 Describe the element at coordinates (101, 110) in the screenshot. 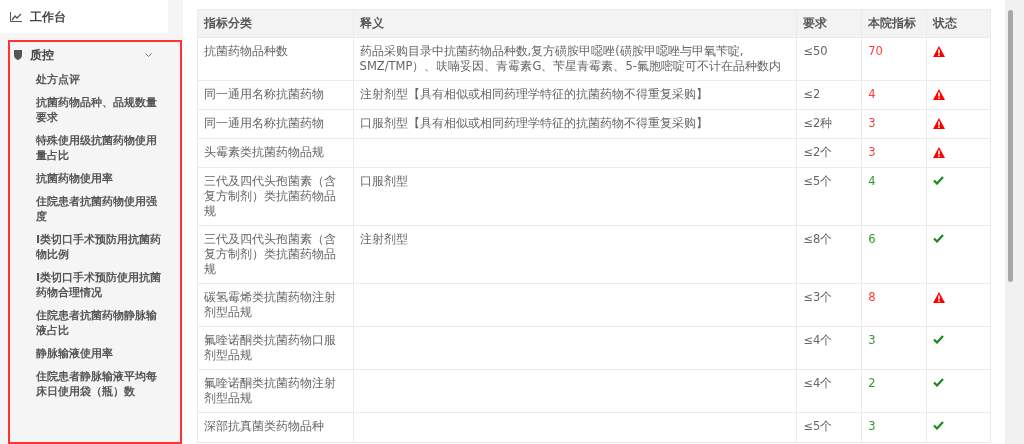

I see `submenu-item: 抗菌药物品种、品规数量要求` at that location.